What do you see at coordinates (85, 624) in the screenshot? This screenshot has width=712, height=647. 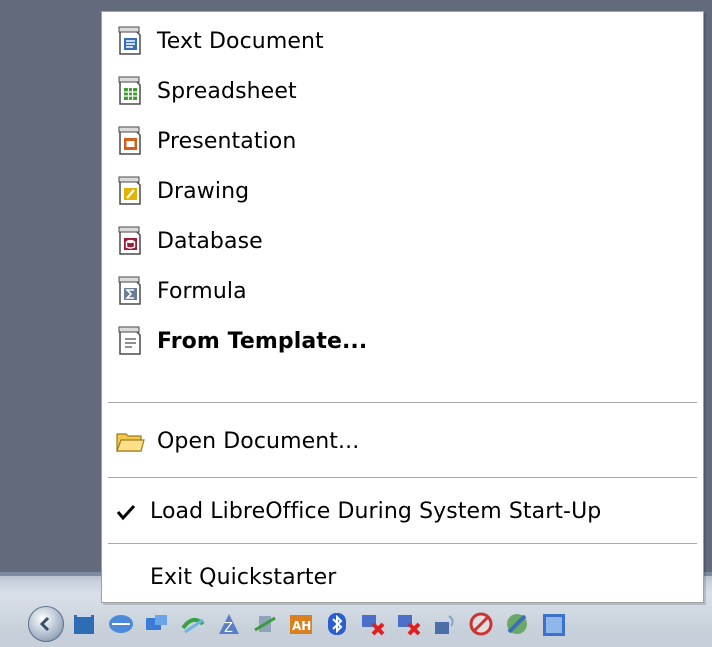 I see `libreoffice-tray-icon` at bounding box center [85, 624].